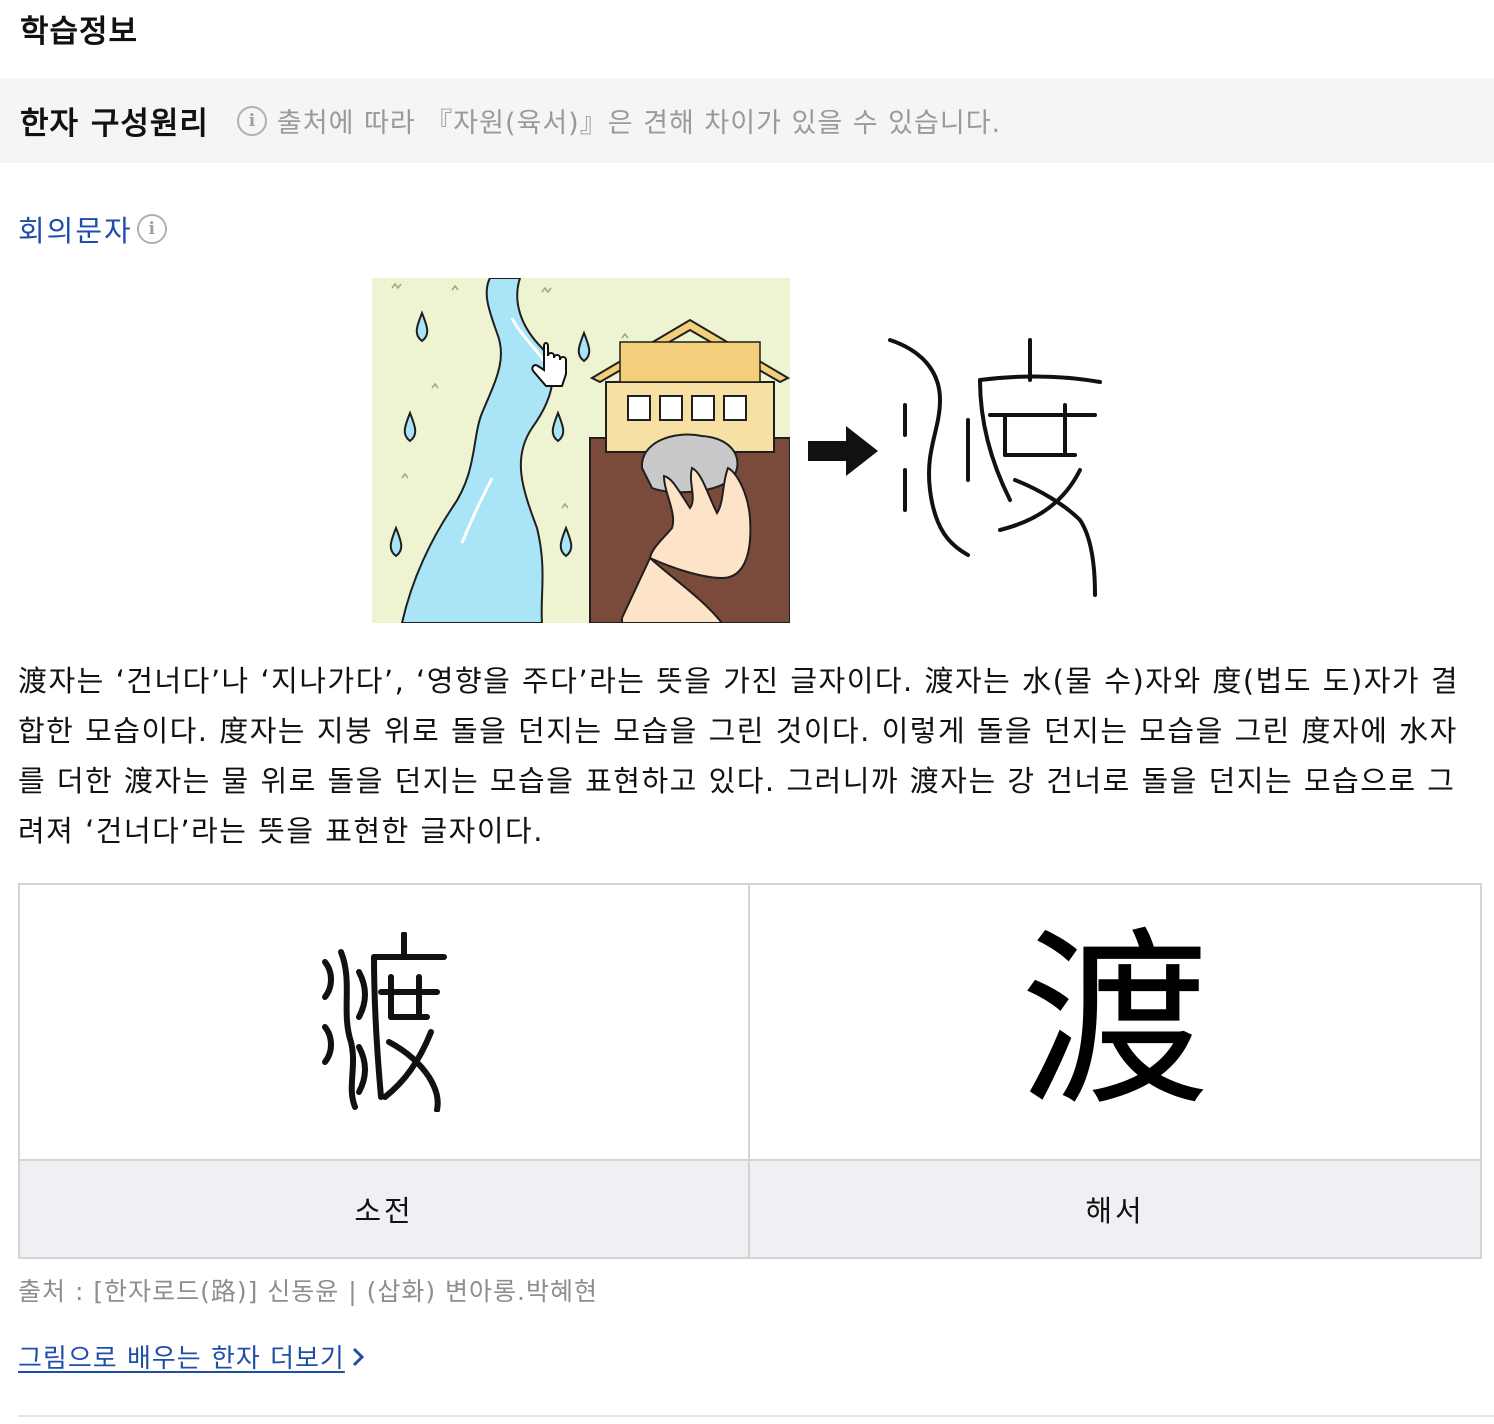  I want to click on banner-title: 한자 구성원리, so click(114, 124).